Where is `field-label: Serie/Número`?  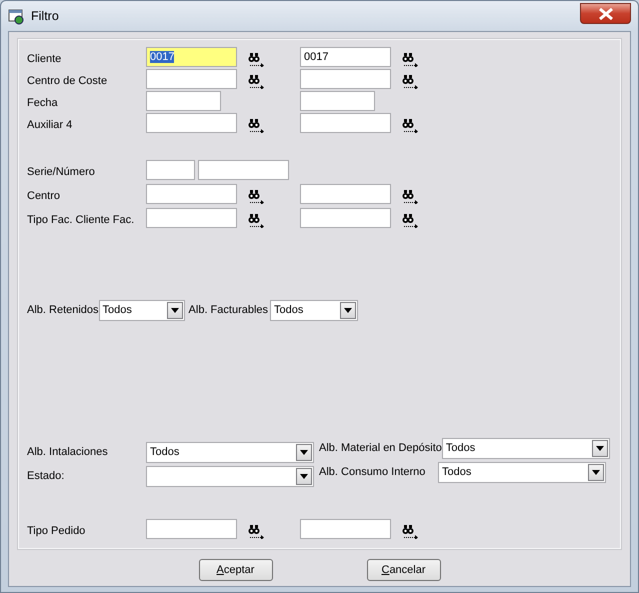
field-label: Serie/Número is located at coordinates (61, 172).